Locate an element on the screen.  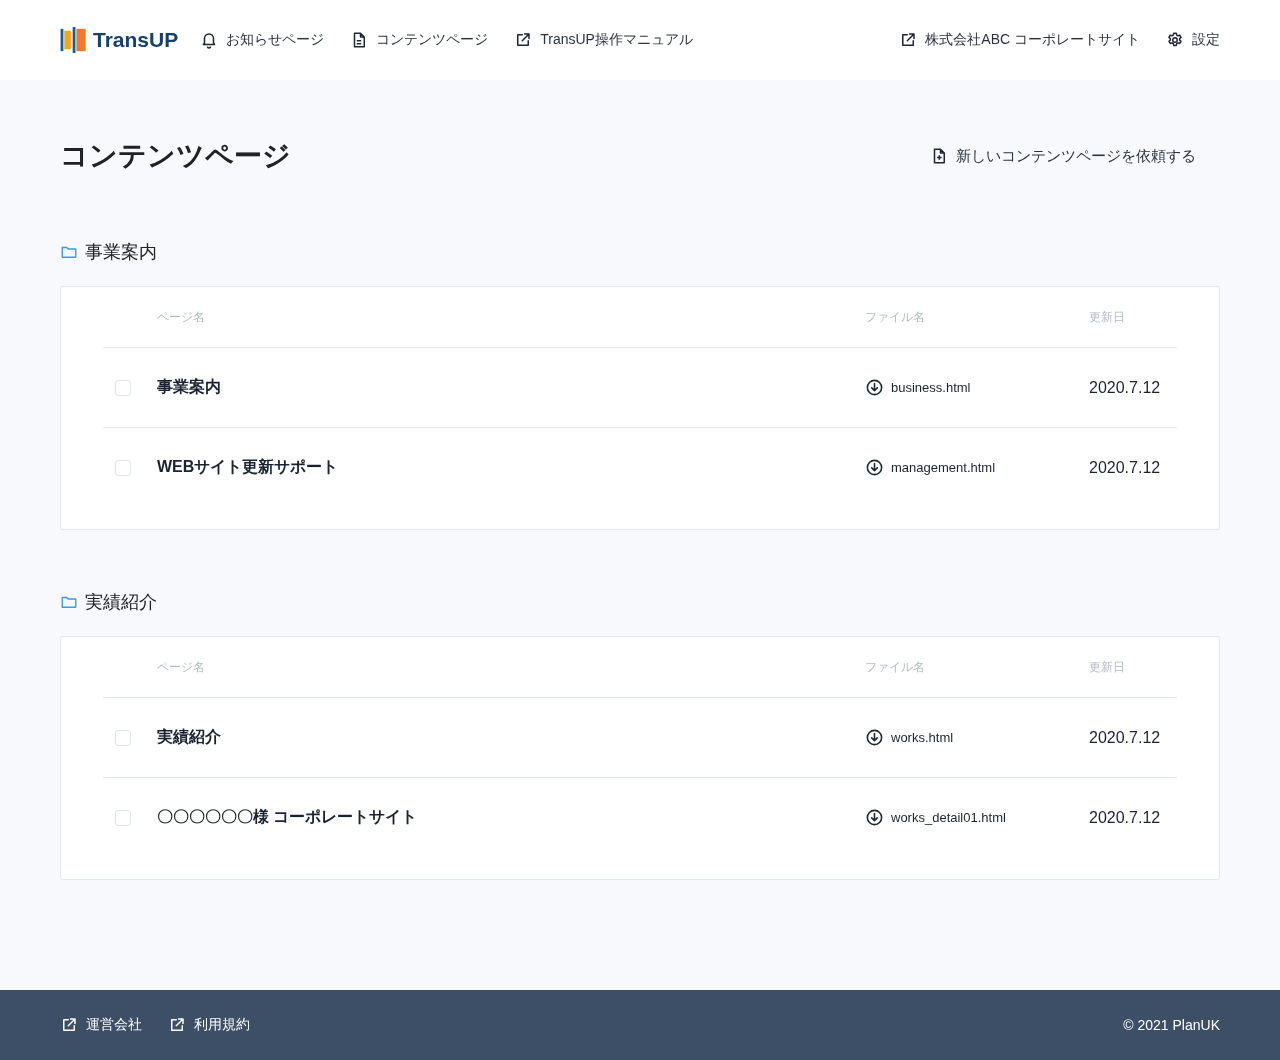
page-name: 〇〇〇〇〇〇様 コーポレートサイト is located at coordinates (287, 817).